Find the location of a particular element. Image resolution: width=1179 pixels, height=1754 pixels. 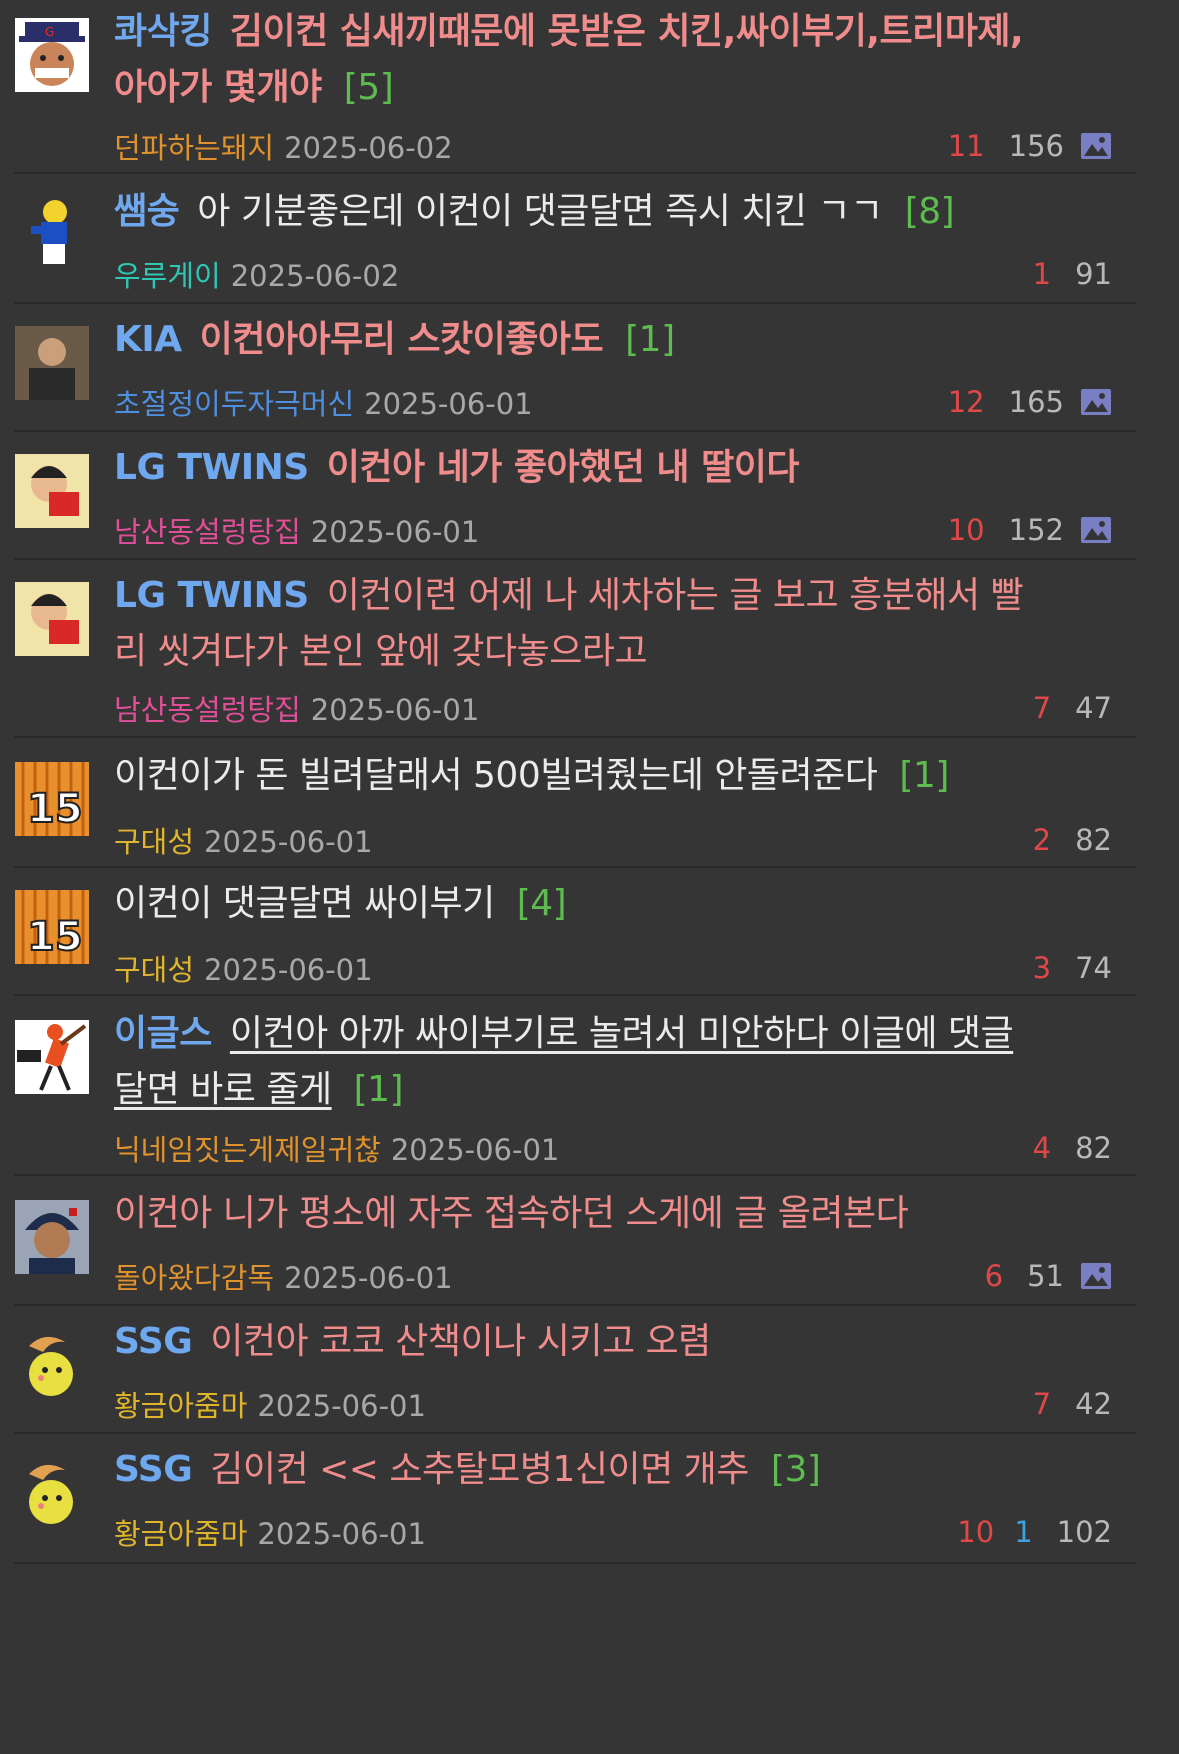

author-name: 던파하는돼지 is located at coordinates (194, 148).